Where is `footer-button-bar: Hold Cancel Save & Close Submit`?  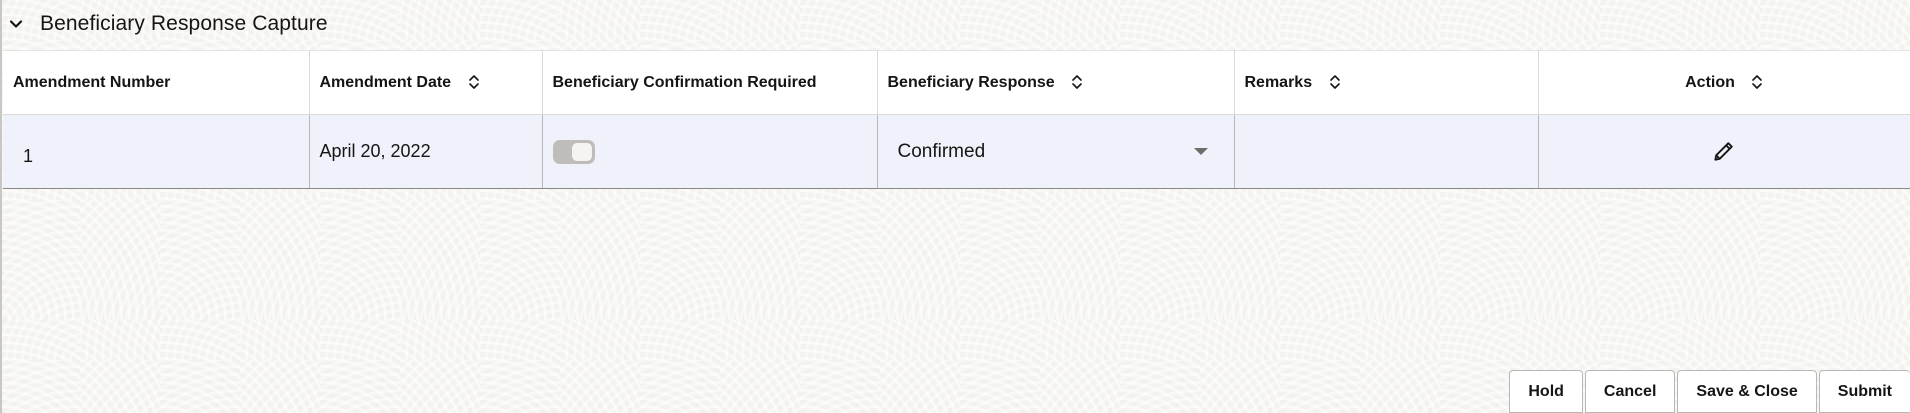 footer-button-bar: Hold Cancel Save & Close Submit is located at coordinates (1709, 391).